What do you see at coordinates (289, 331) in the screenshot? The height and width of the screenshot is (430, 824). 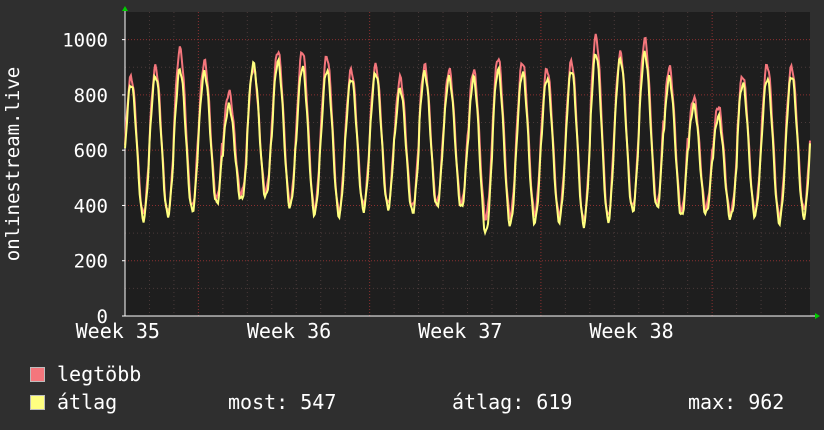 I see `x-tick-label: Week 36` at bounding box center [289, 331].